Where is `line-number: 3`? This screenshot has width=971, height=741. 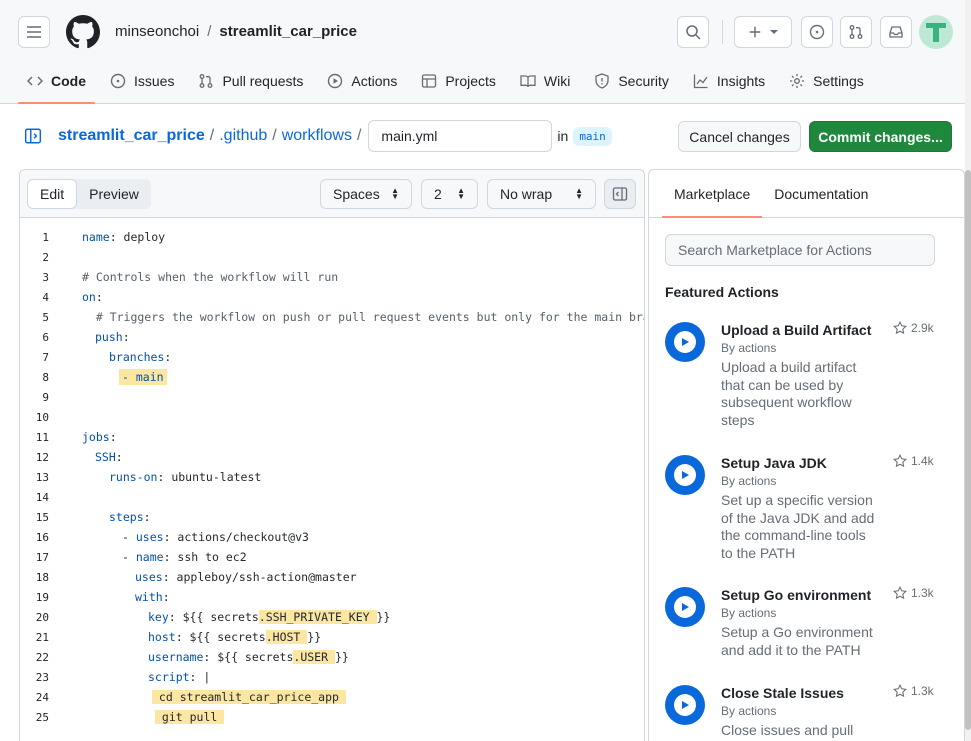 line-number: 3 is located at coordinates (45, 277).